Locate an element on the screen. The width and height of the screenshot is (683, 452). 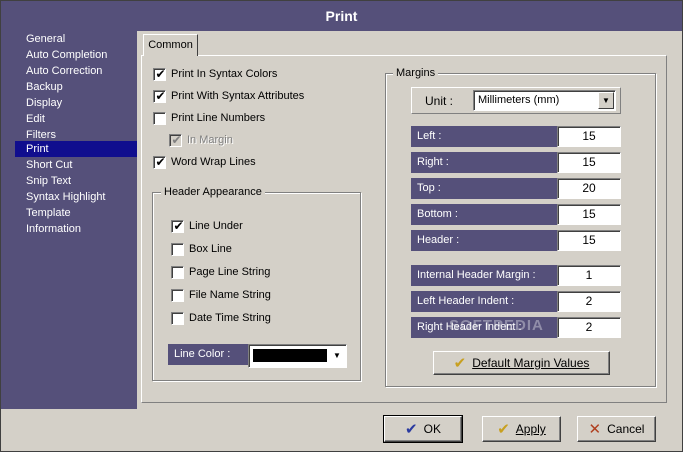
option-print-line-numbers: Print Line Numbers is located at coordinates (209, 118).